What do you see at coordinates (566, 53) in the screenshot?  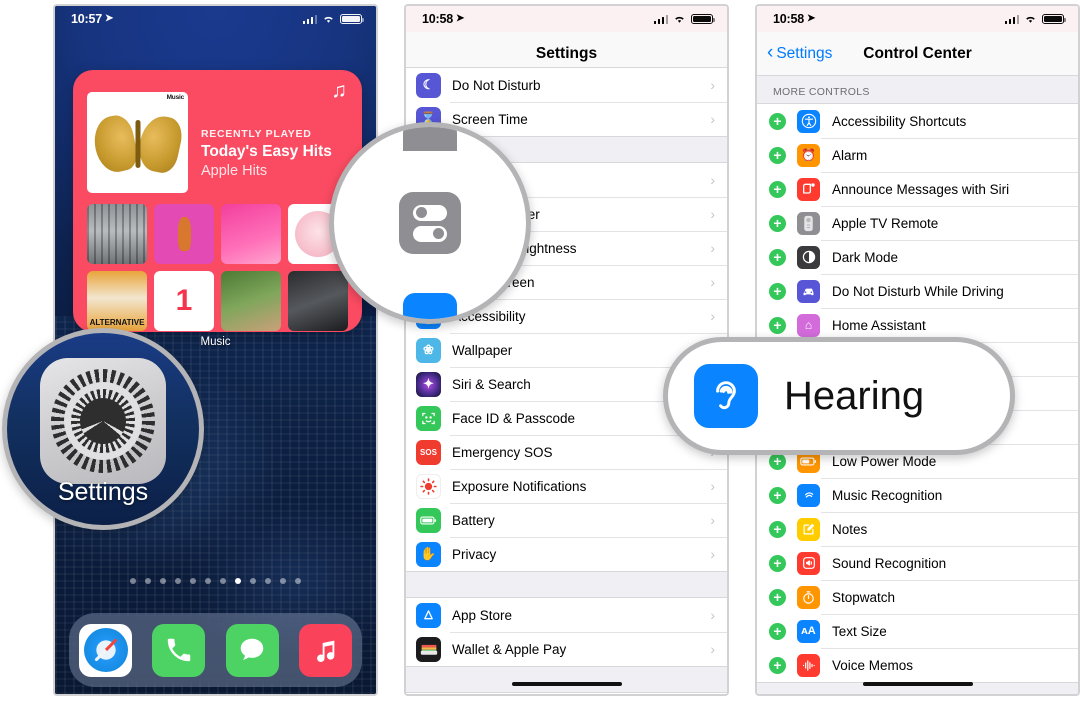 I see `page-title: Settings` at bounding box center [566, 53].